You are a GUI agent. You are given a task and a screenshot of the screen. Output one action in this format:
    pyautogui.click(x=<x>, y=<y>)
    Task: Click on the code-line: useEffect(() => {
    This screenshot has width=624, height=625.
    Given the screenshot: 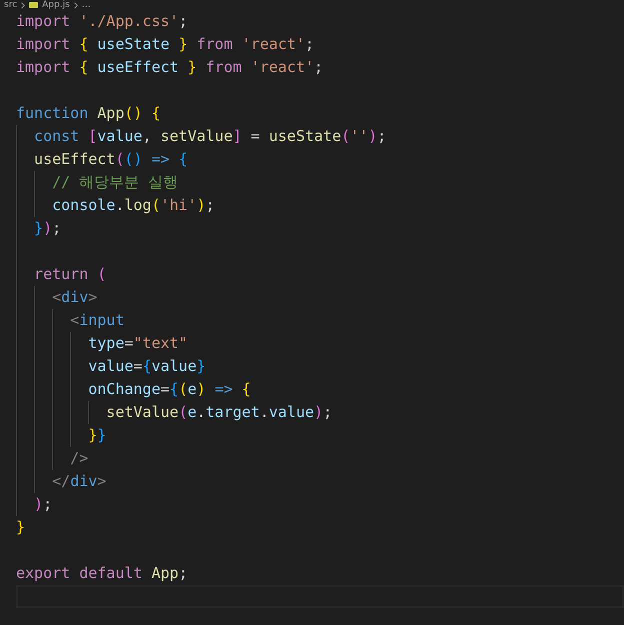 What is the action you would take?
    pyautogui.click(x=110, y=159)
    